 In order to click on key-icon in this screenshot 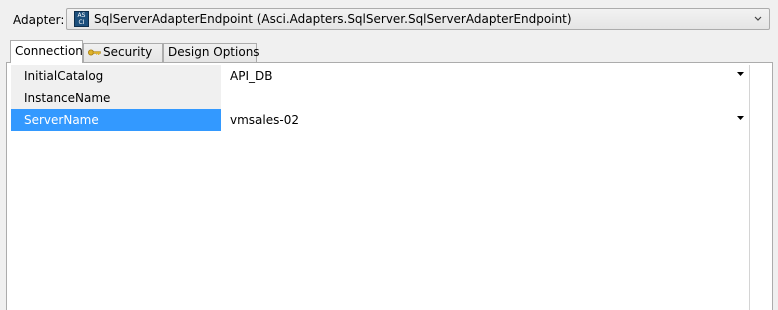, I will do `click(94, 52)`.